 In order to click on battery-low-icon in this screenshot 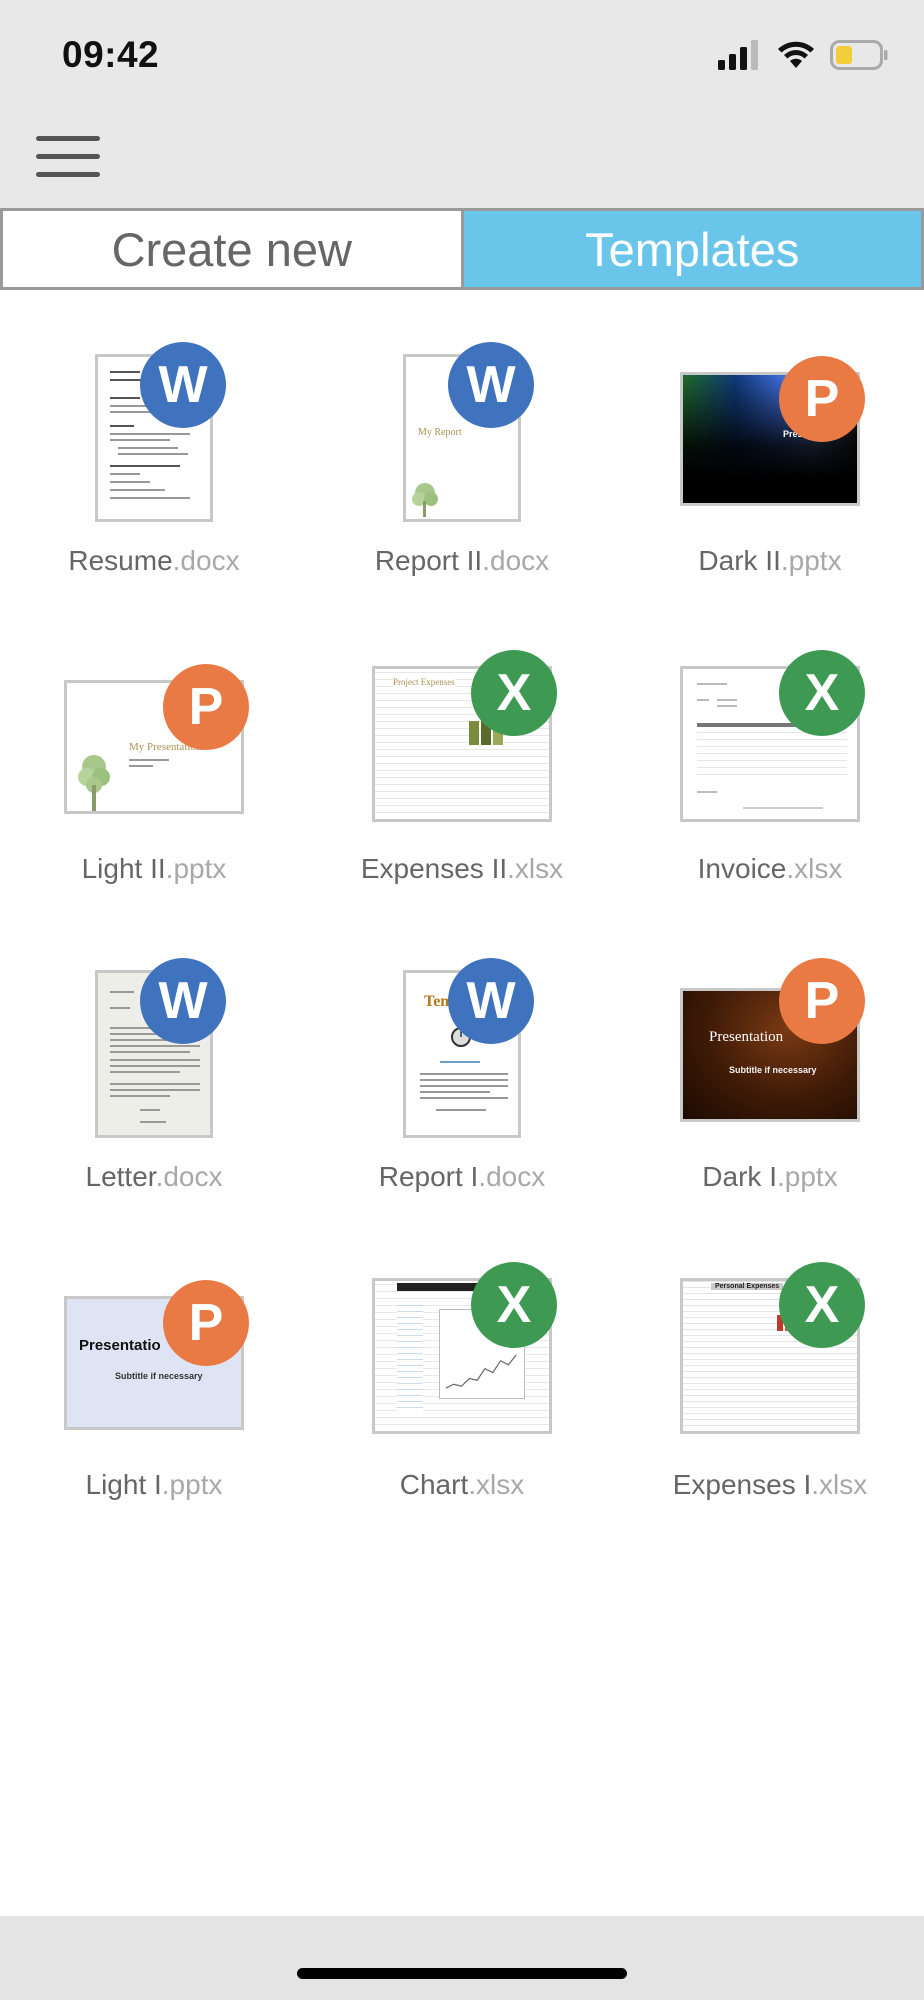, I will do `click(859, 55)`.